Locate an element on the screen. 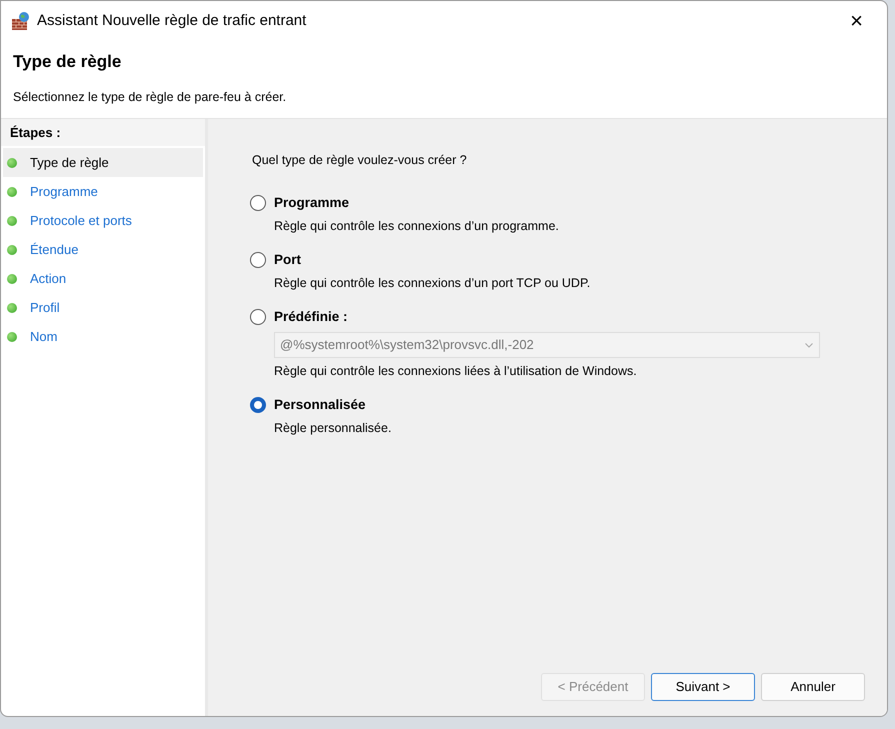 This screenshot has width=895, height=729. close-button: × is located at coordinates (856, 21).